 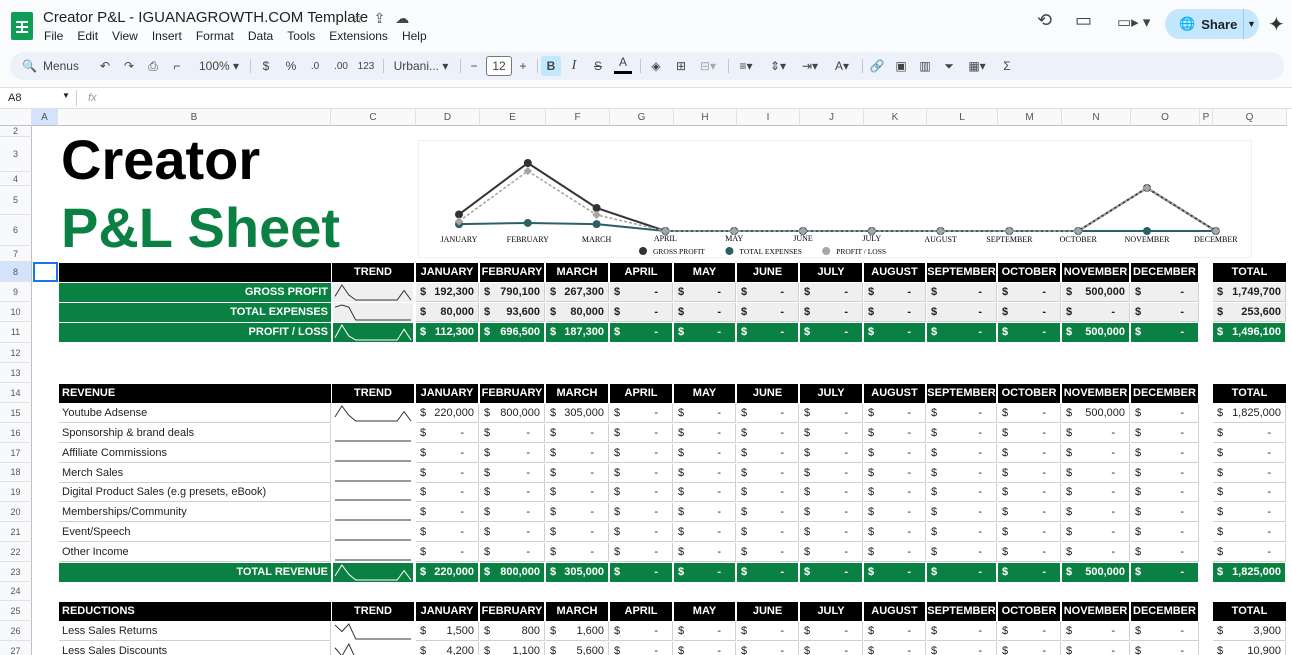 I want to click on undo-icon: ↶, so click(x=105, y=66).